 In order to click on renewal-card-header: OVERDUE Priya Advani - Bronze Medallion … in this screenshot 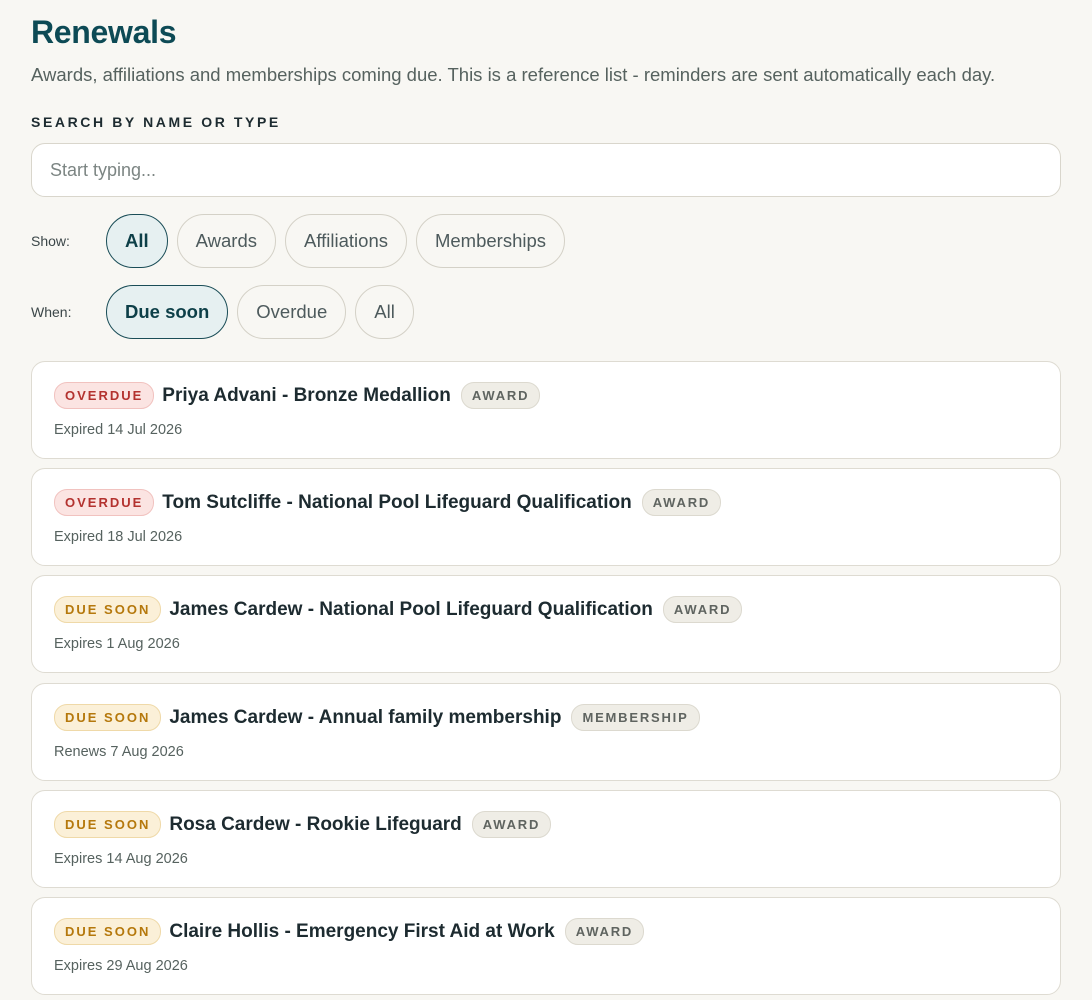, I will do `click(297, 395)`.